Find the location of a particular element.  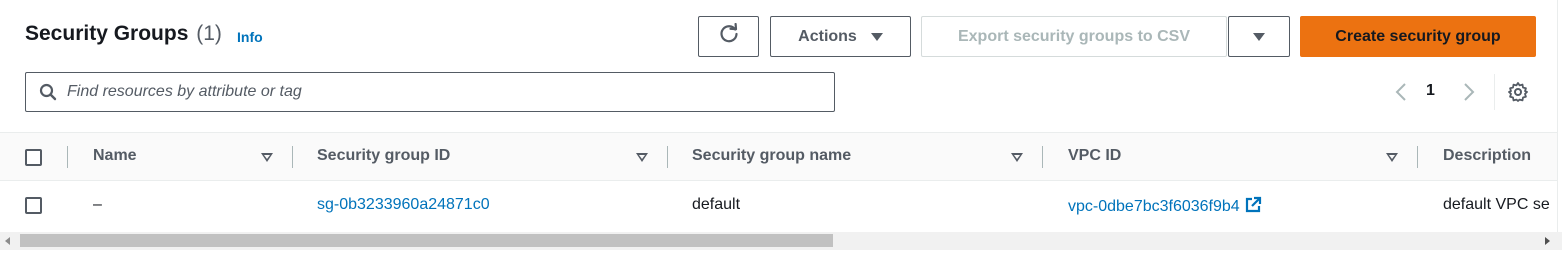

security-group-id-link: sg-0b3233960a24871c0 is located at coordinates (403, 205).